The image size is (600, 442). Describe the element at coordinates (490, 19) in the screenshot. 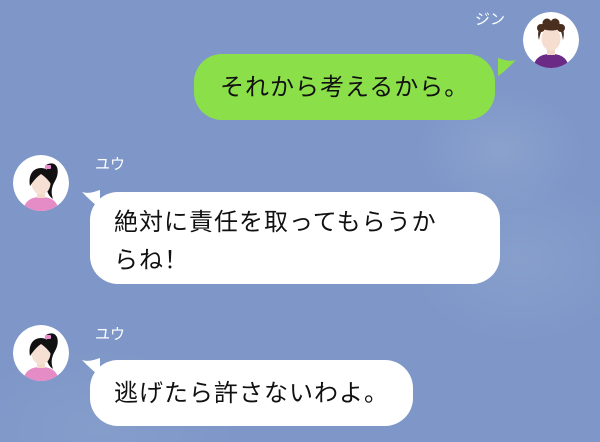

I see `sender-name-jin: ジン` at that location.